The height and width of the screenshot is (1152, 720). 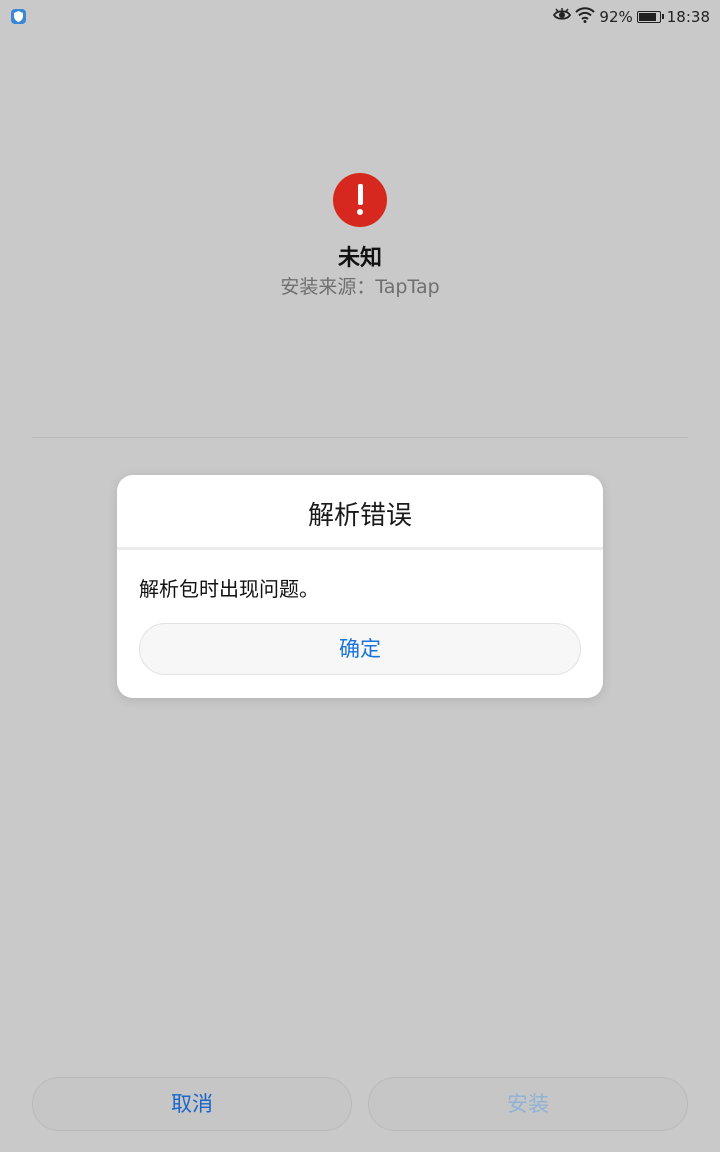 I want to click on dialog-title: 解析错误, so click(x=359, y=516).